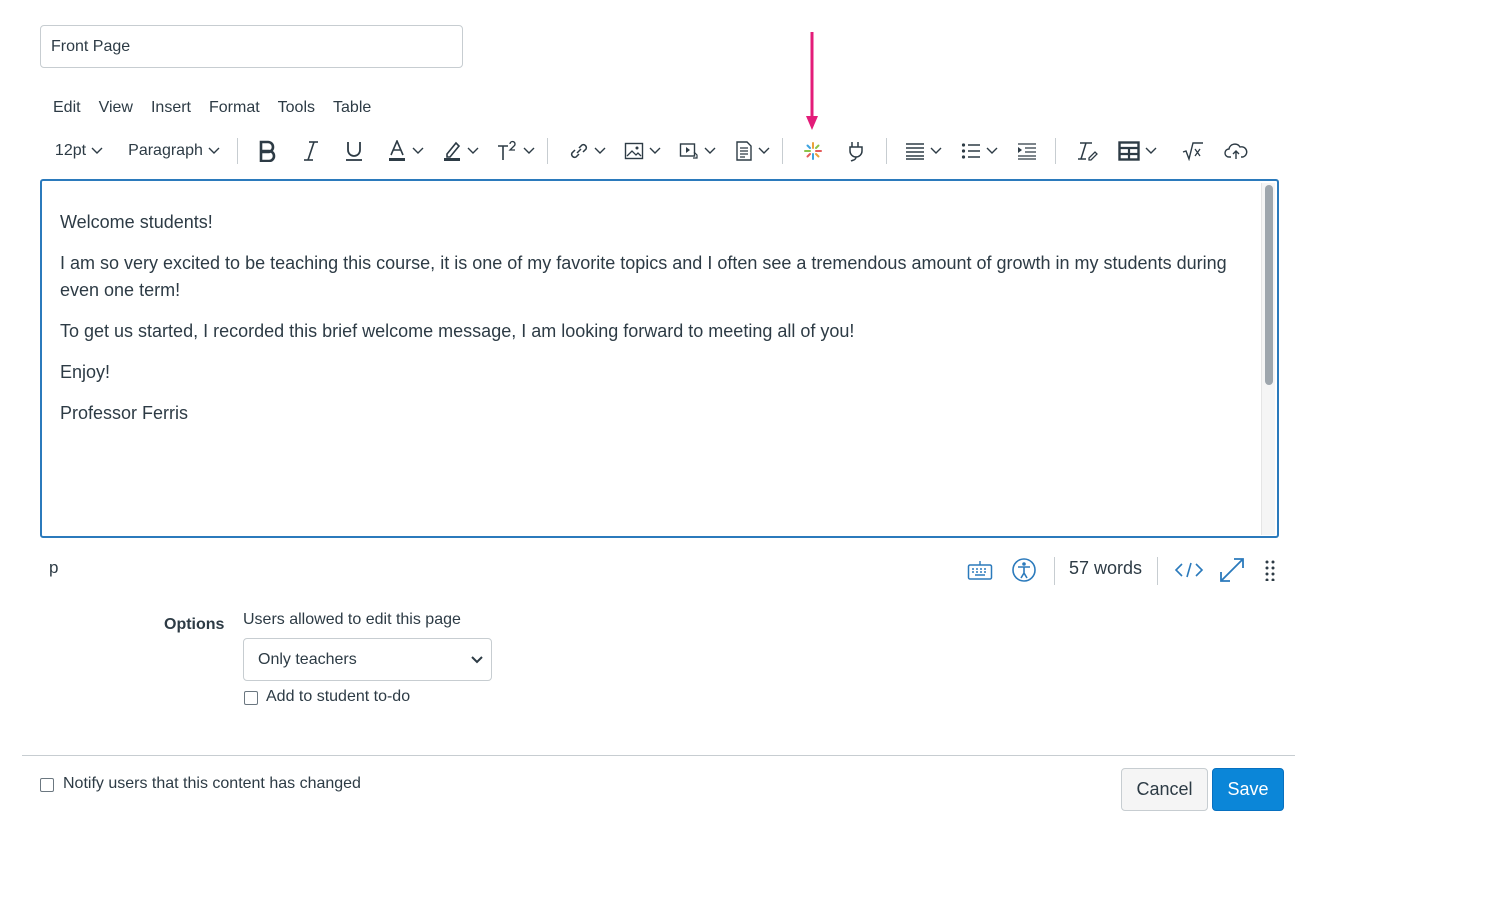  I want to click on users-allowed-value: Only teachers, so click(307, 659).